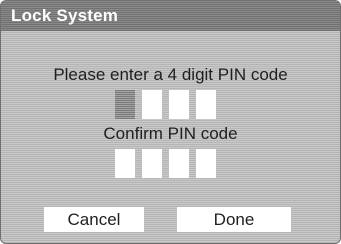 The width and height of the screenshot is (341, 244). Describe the element at coordinates (167, 104) in the screenshot. I see `pin-entry-fields` at that location.